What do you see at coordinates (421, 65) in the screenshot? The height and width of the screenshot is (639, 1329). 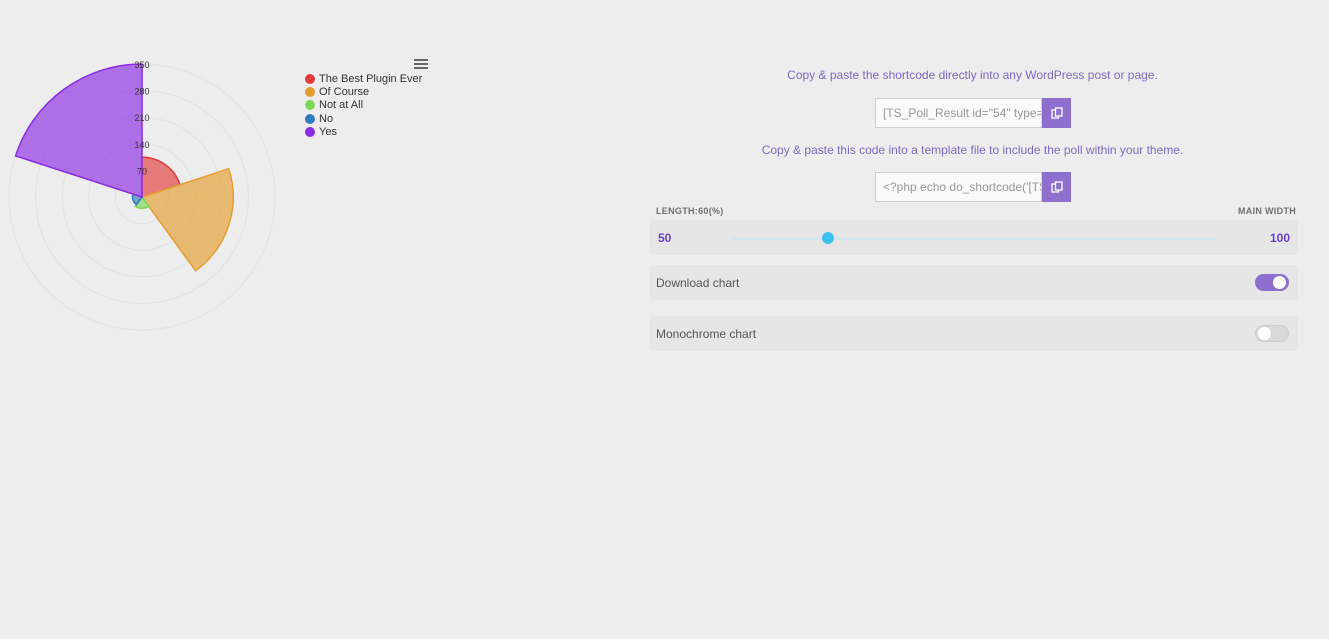 I see `hamburger-menu-icon` at bounding box center [421, 65].